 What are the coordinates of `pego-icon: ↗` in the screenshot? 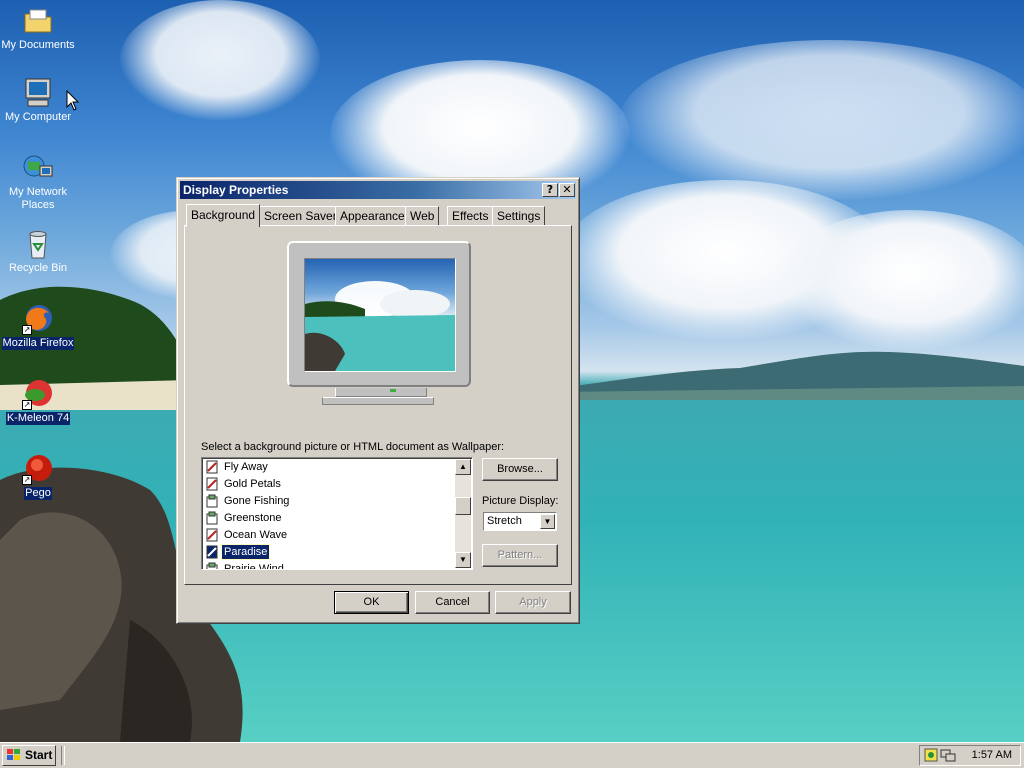 It's located at (38, 469).